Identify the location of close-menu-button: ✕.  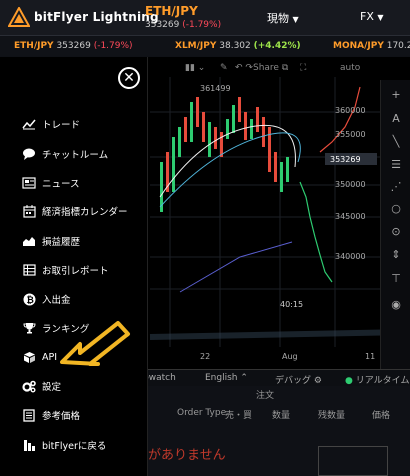
(129, 78).